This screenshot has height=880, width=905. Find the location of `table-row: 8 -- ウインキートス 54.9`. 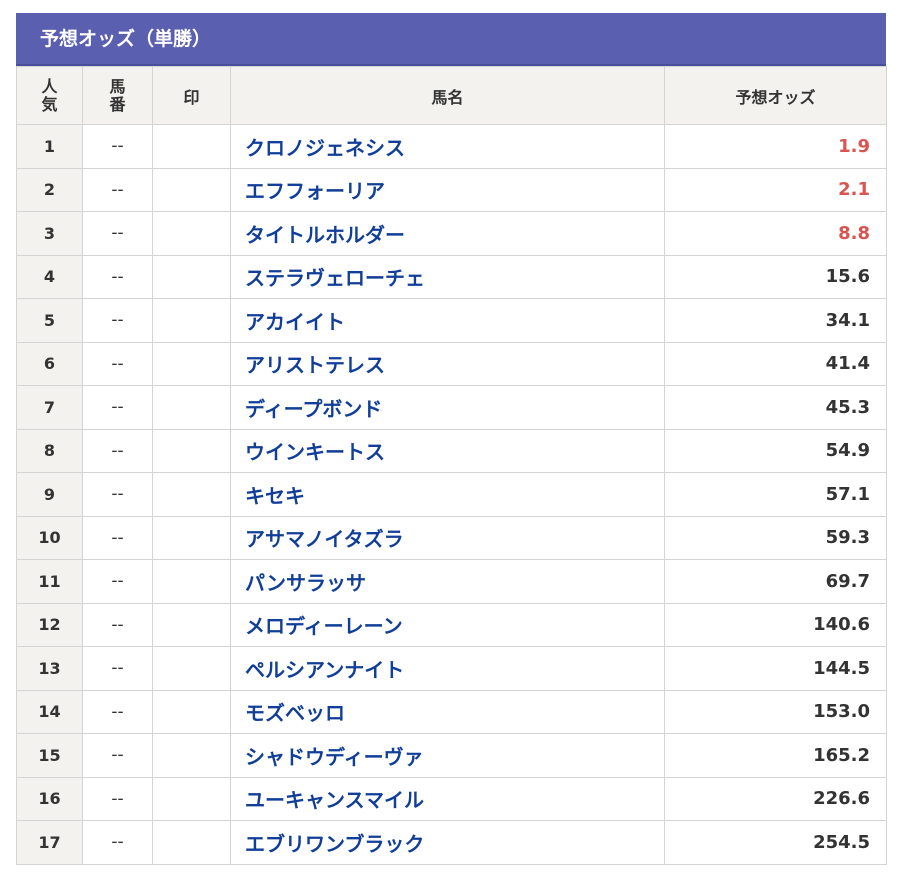

table-row: 8 -- ウインキートス 54.9 is located at coordinates (451, 450).